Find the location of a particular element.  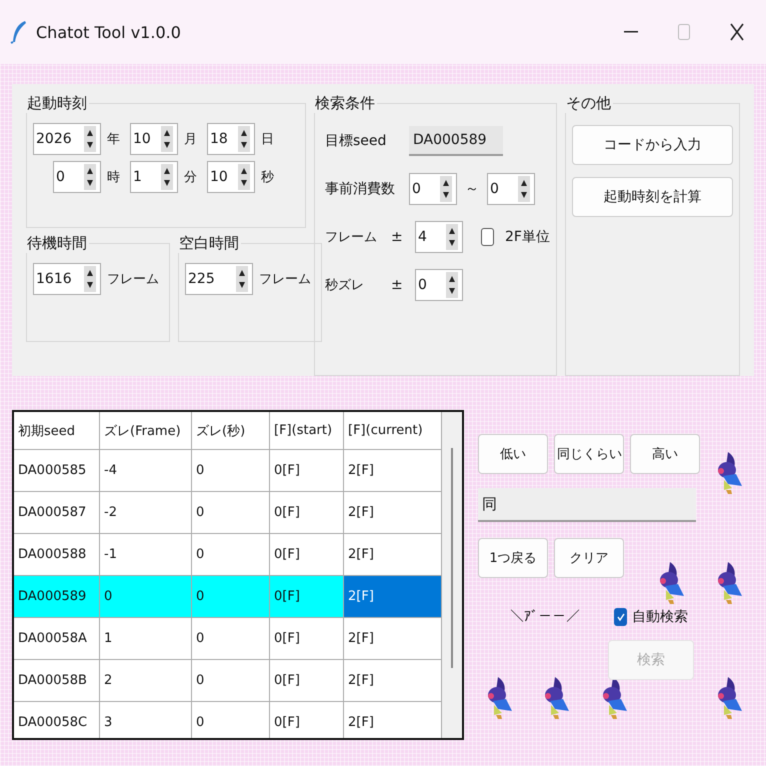

spin-field: 1 is located at coordinates (154, 177).